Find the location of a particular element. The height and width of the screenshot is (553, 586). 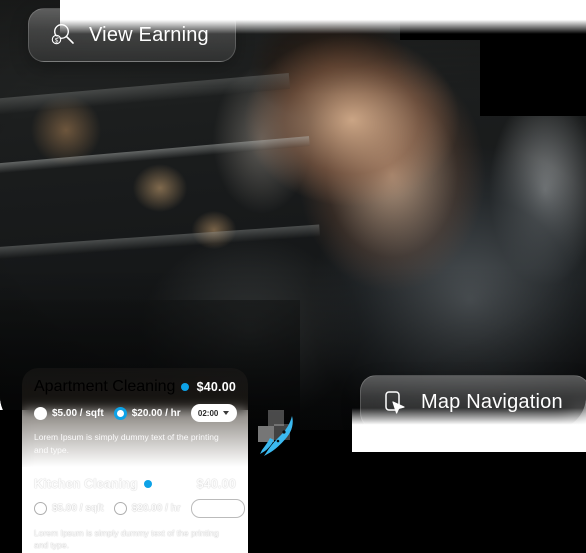

pricing-options: $5.00 / sqft $20.00 / hr 02:00 is located at coordinates (135, 413).